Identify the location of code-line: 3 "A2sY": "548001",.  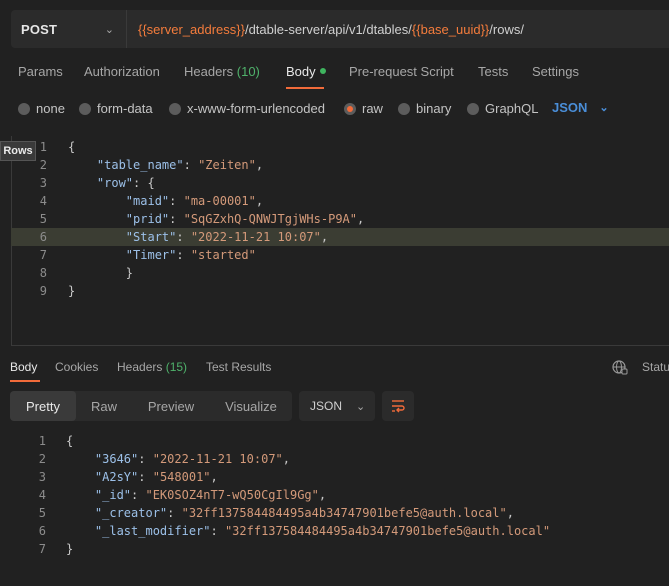
(334, 477).